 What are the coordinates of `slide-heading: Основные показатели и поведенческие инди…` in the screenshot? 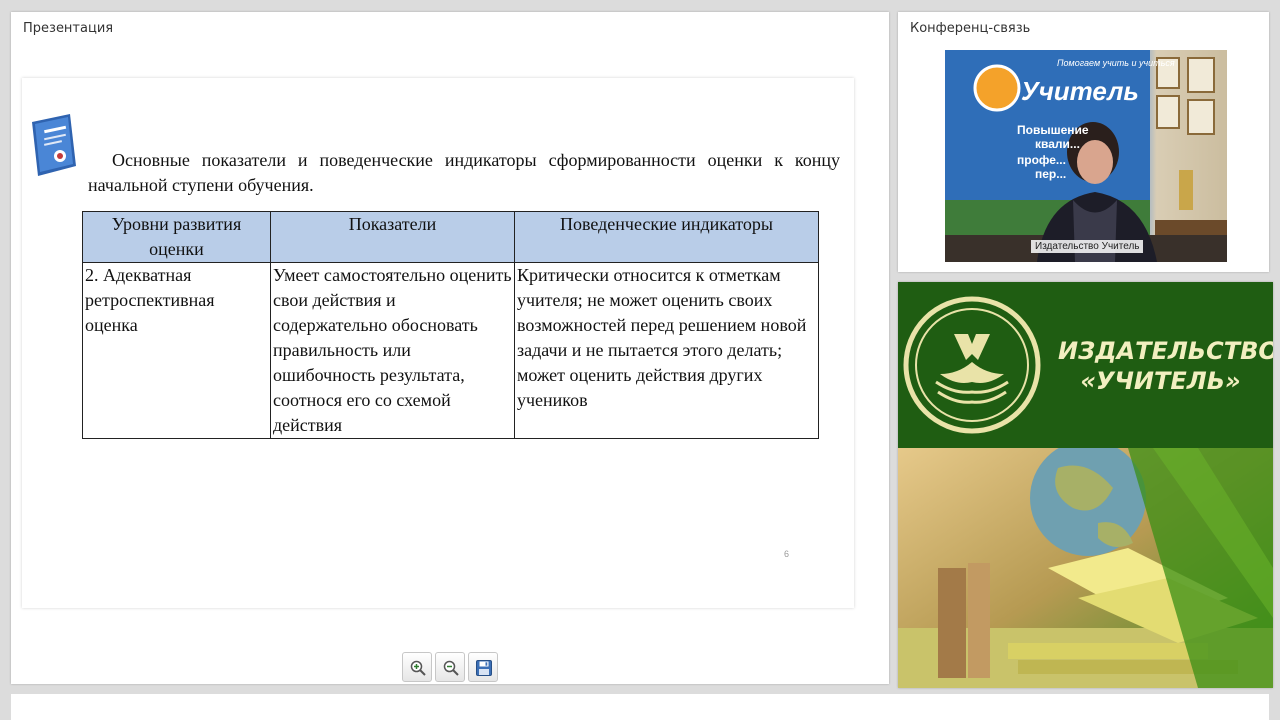 It's located at (464, 172).